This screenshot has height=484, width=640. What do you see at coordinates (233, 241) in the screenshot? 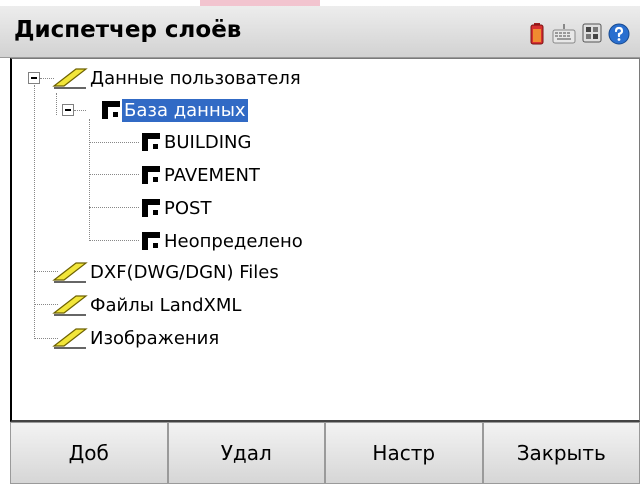
I see `tree-item-label: Неопределено` at bounding box center [233, 241].